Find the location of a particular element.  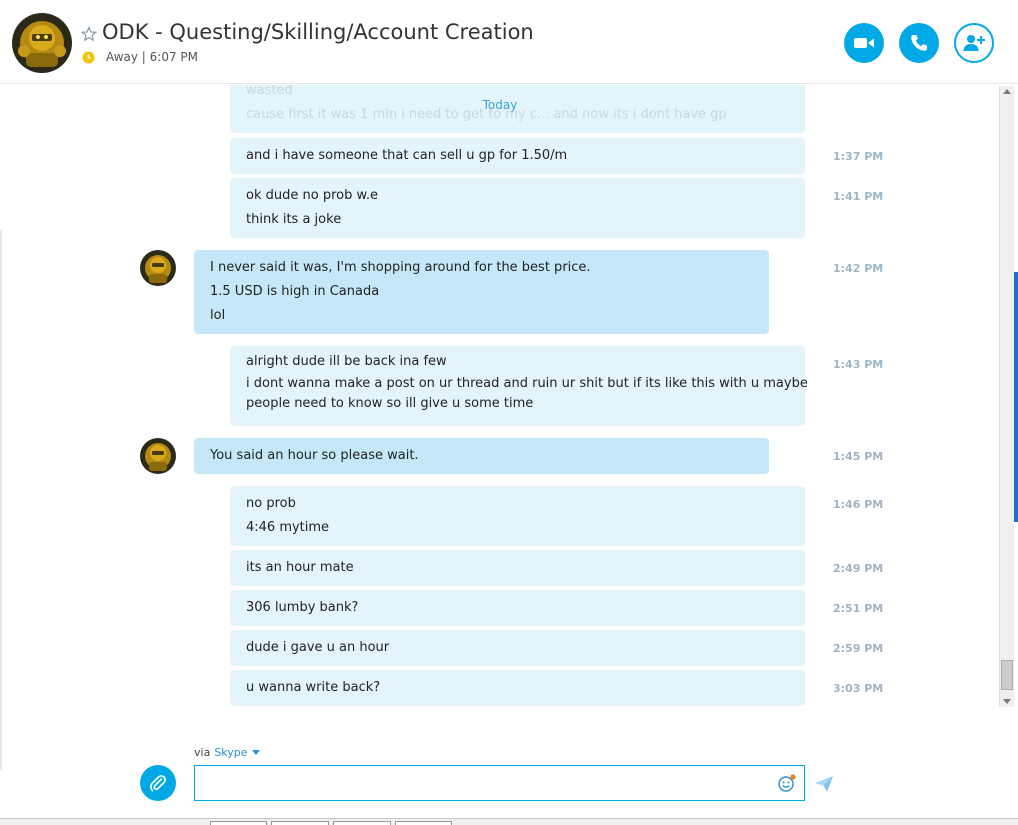

add-person-icon is located at coordinates (974, 43).